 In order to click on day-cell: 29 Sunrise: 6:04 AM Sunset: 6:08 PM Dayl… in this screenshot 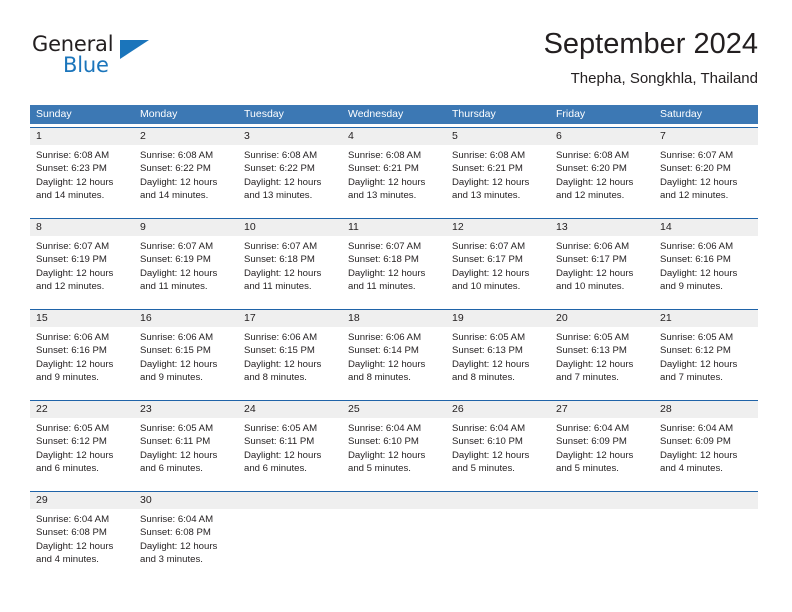, I will do `click(82, 533)`.